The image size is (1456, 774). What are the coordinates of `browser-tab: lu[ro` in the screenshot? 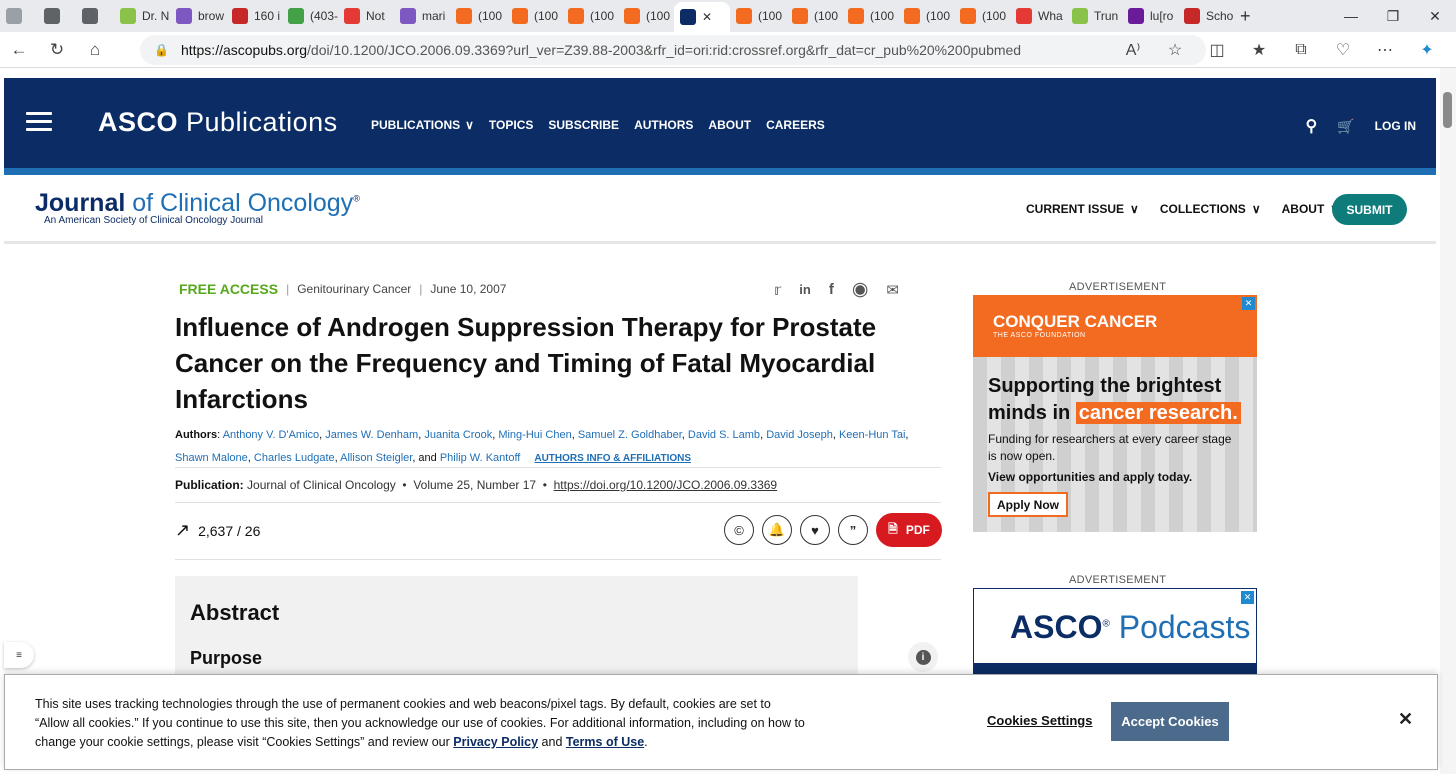 It's located at (1150, 16).